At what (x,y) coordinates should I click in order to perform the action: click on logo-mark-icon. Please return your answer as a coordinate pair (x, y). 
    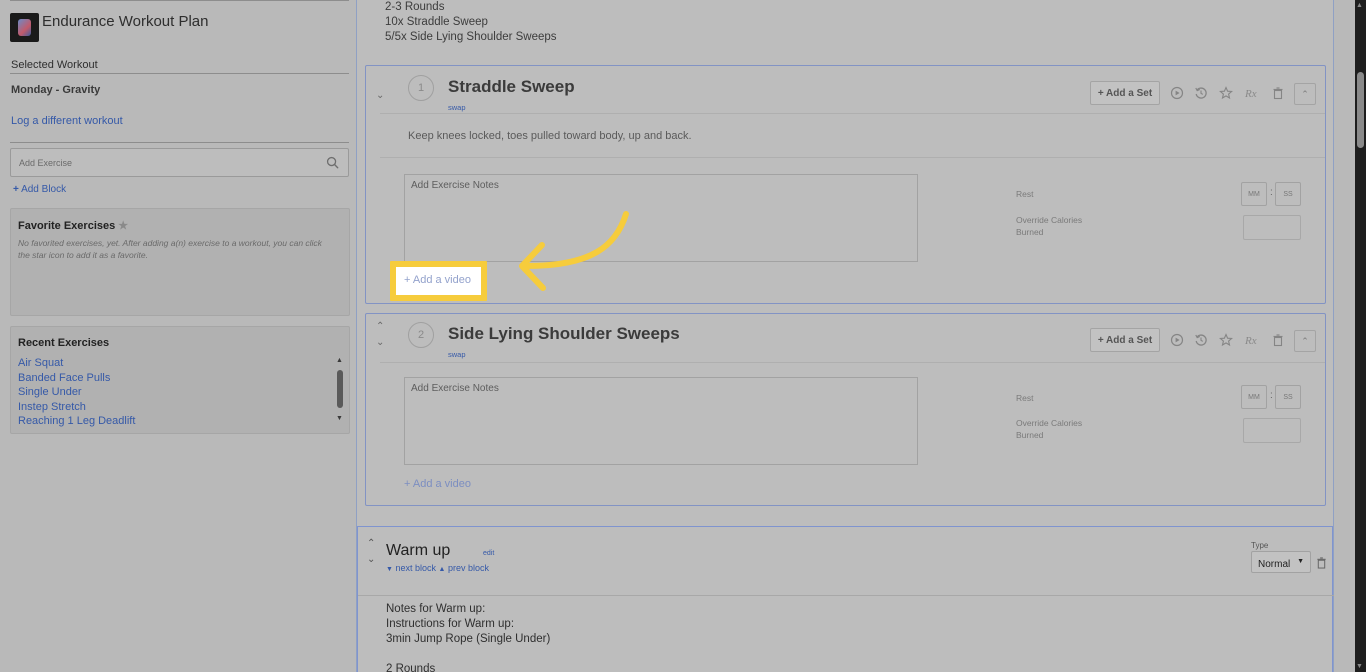
    Looking at the image, I should click on (24, 27).